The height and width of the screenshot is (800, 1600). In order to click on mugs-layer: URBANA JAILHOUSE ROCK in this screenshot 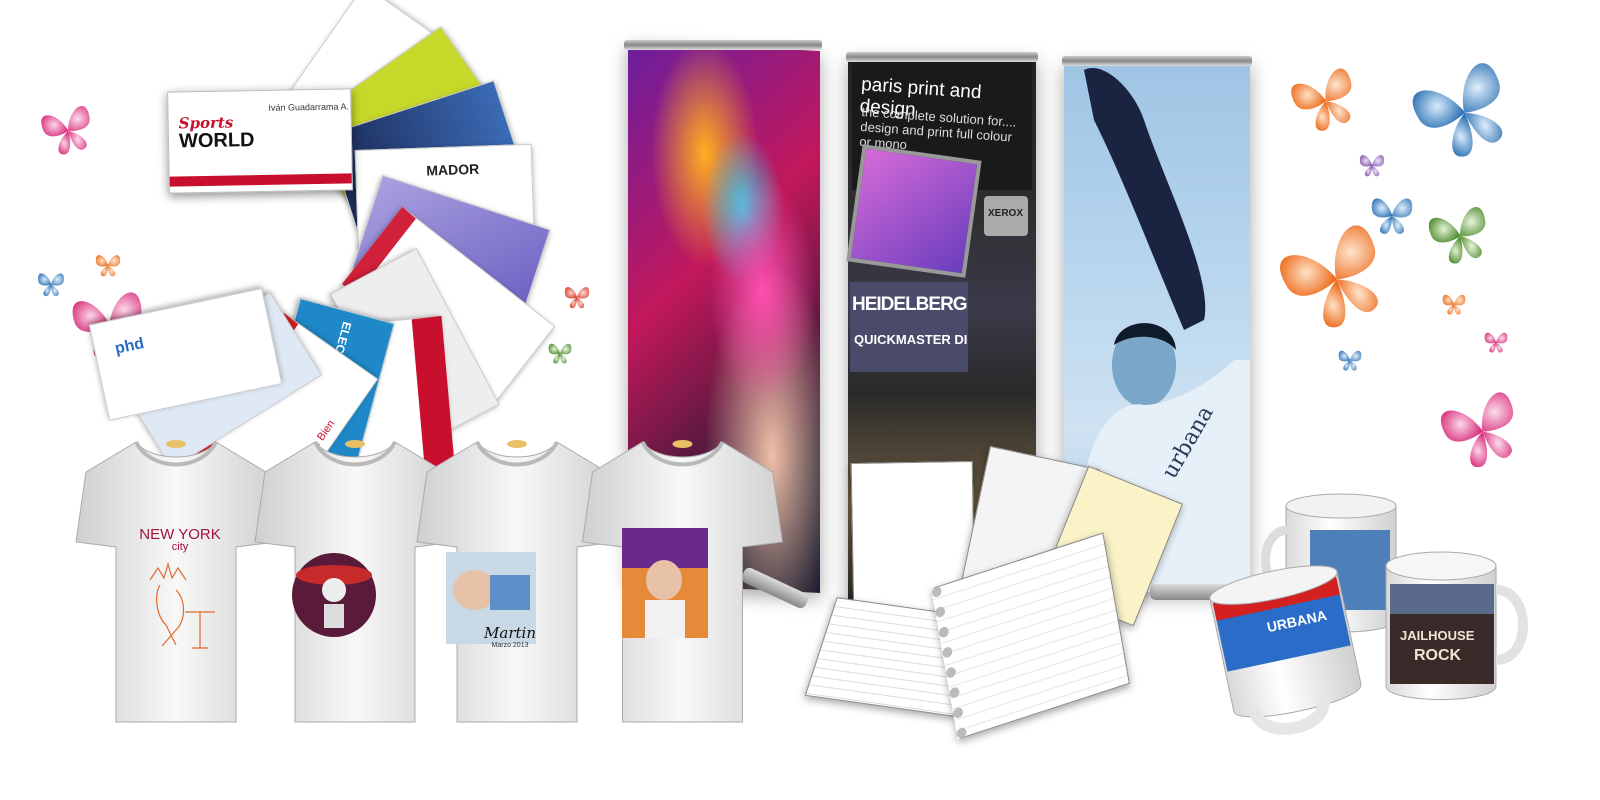, I will do `click(1368, 614)`.